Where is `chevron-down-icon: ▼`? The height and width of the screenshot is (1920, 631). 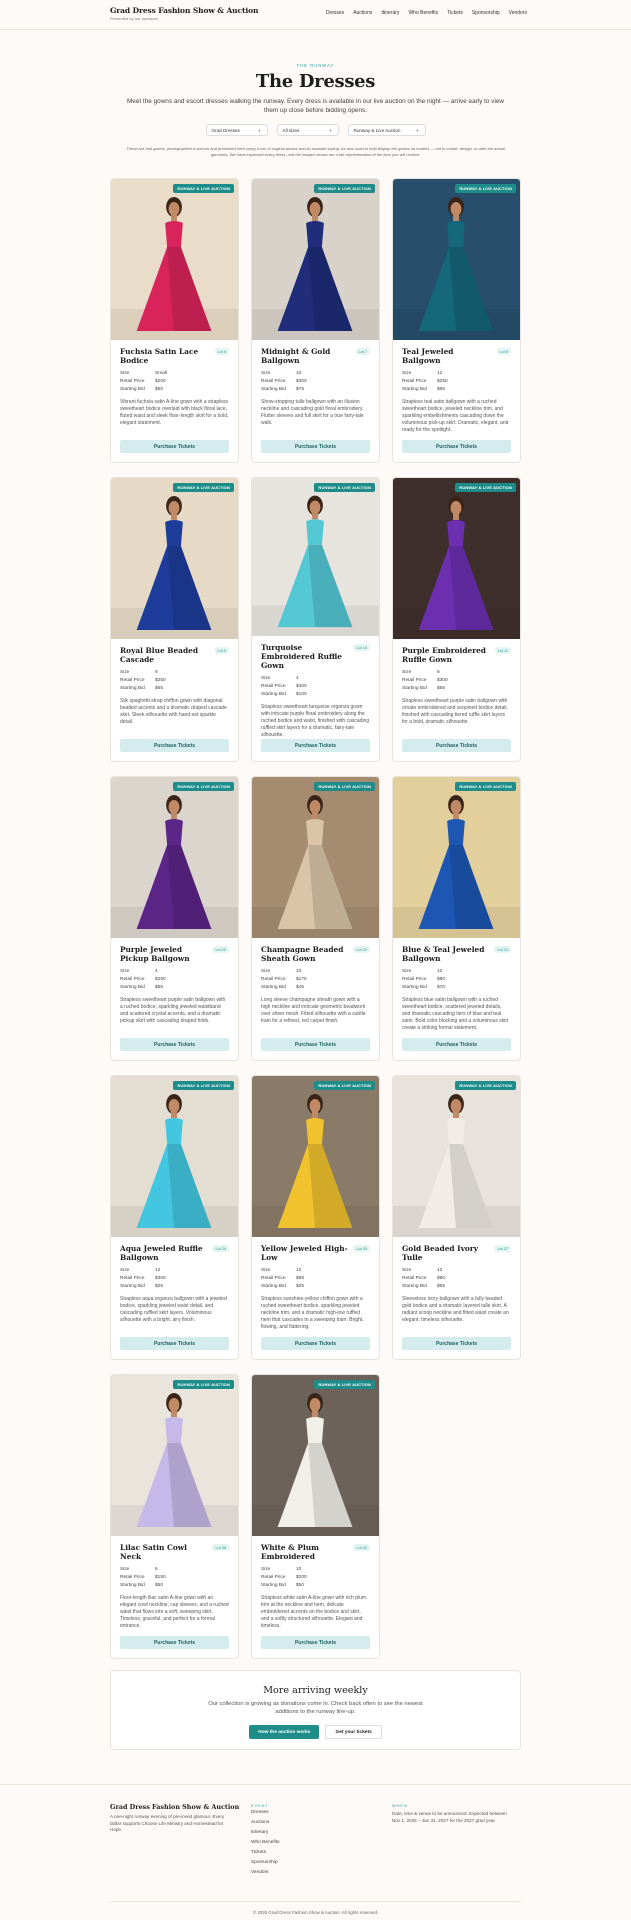
chevron-down-icon: ▼ is located at coordinates (417, 130).